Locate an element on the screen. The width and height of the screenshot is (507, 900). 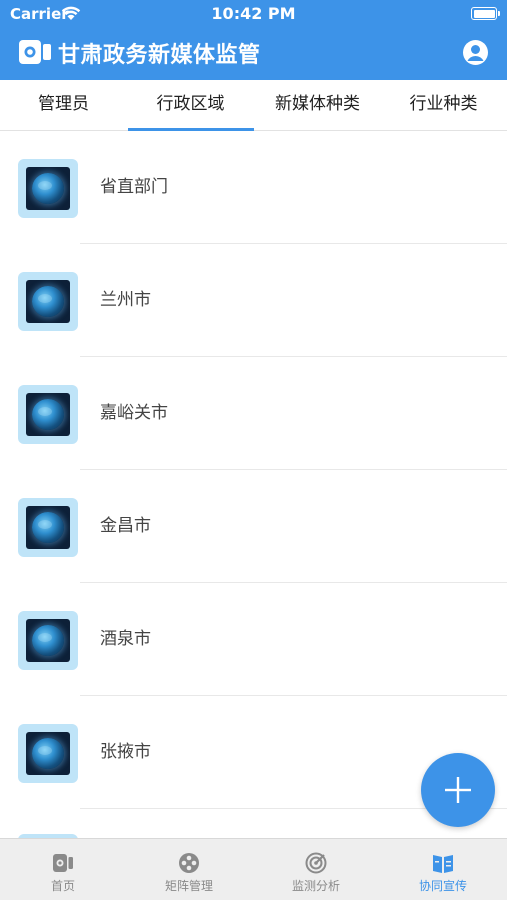
book-icon is located at coordinates (443, 864).